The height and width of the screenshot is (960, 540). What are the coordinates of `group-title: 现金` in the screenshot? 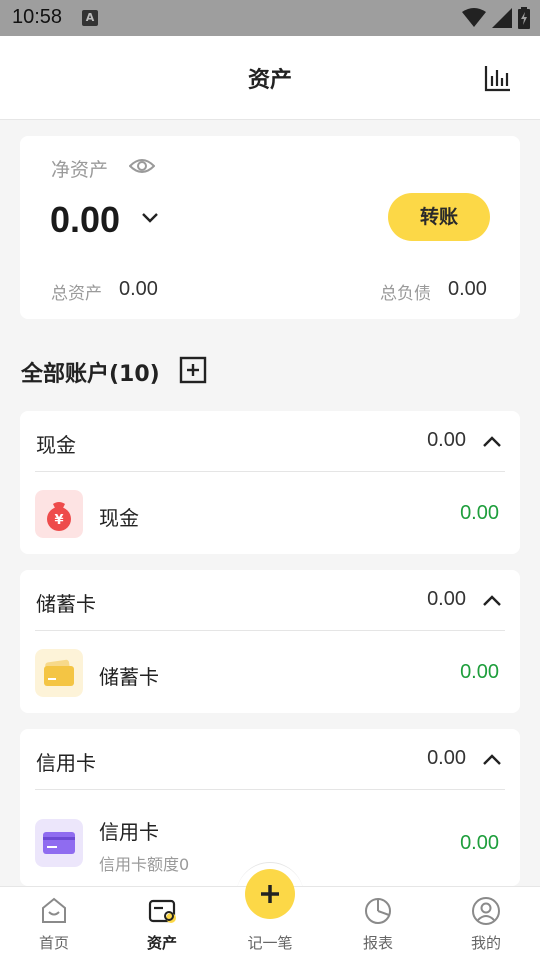 It's located at (56, 445).